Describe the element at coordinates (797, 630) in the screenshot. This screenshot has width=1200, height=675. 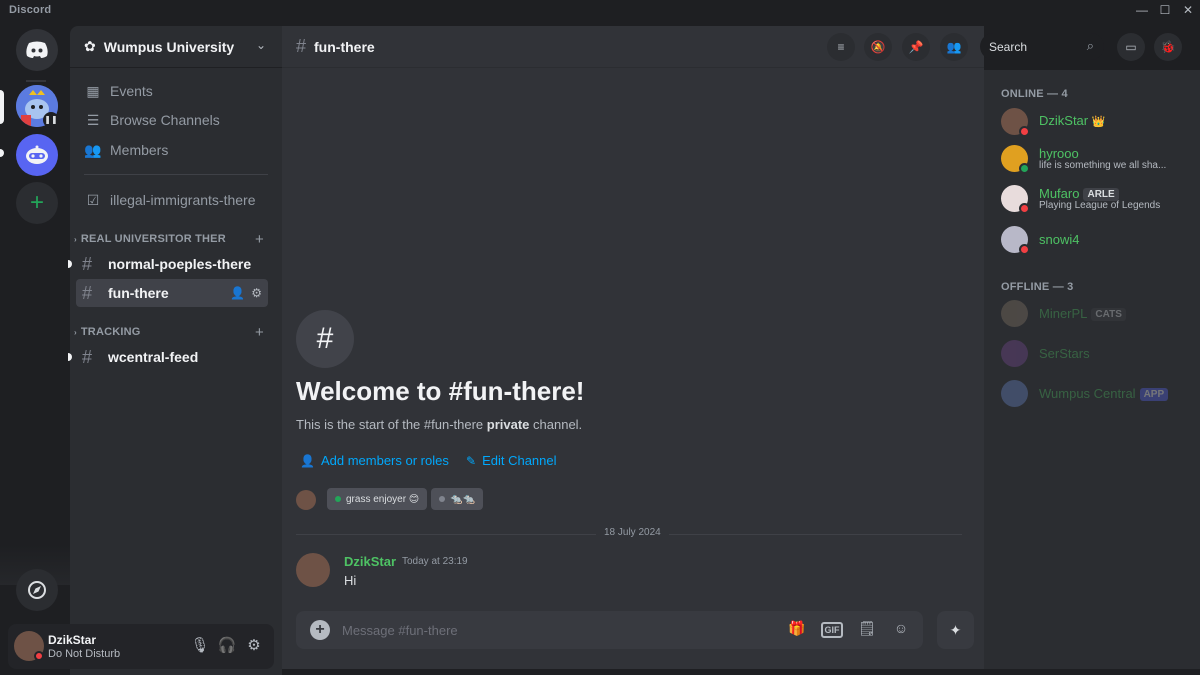
I see `gift-icon: 🎁` at that location.